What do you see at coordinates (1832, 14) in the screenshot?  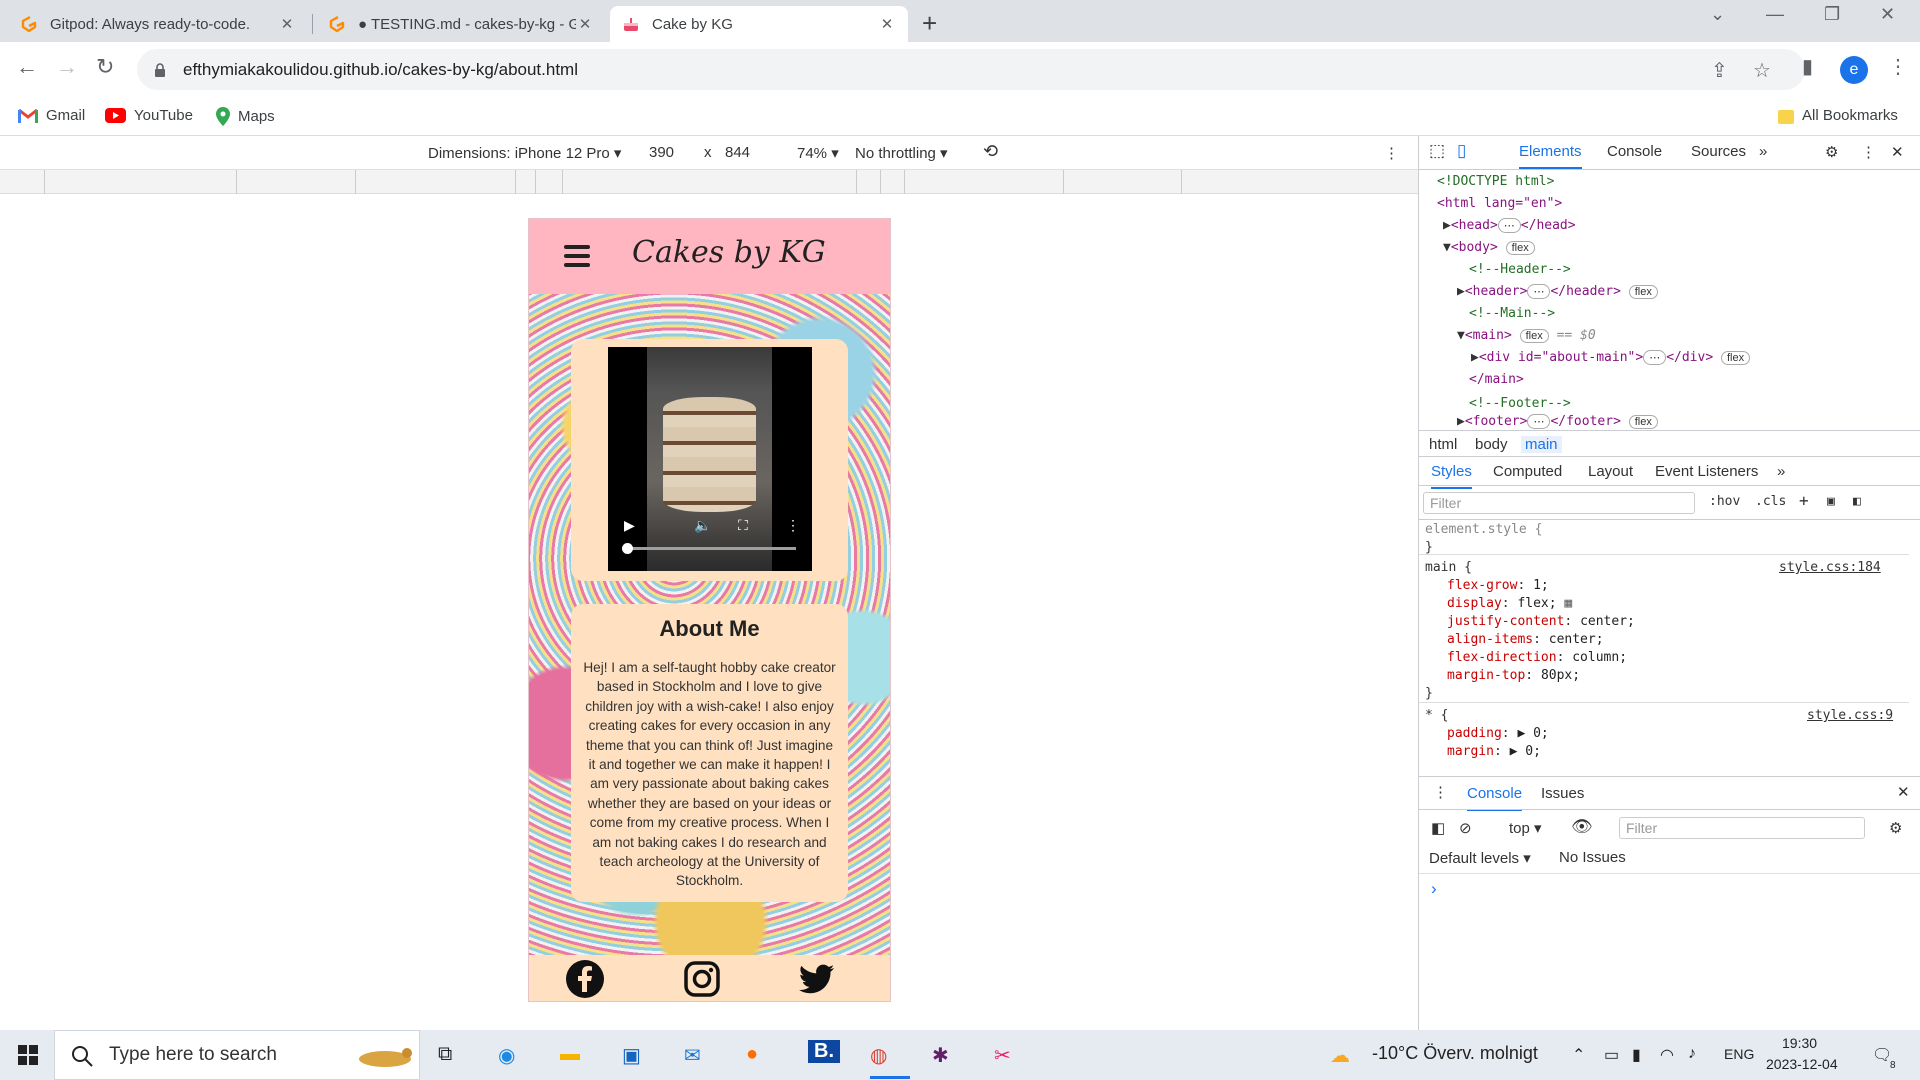 I see `maximize-icon: ❐` at bounding box center [1832, 14].